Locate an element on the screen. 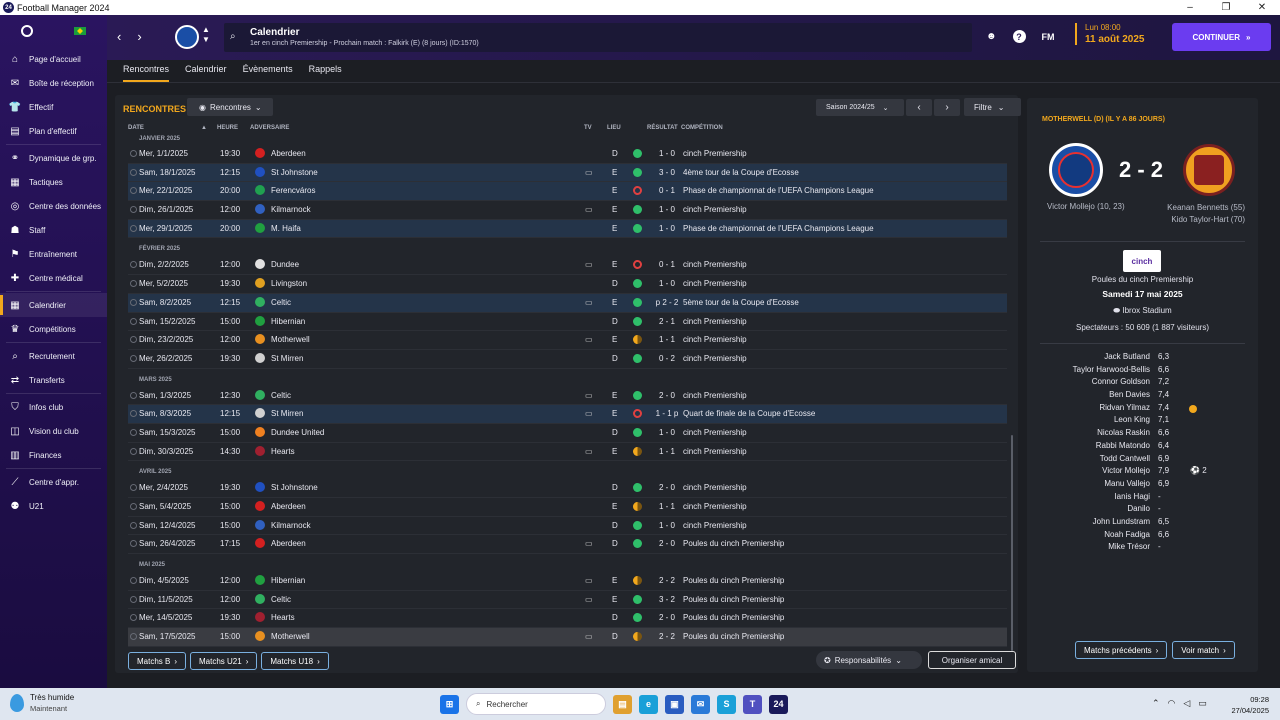 The image size is (1280, 720). player-name: Ridvan Yilmaz is located at coordinates (1124, 407).